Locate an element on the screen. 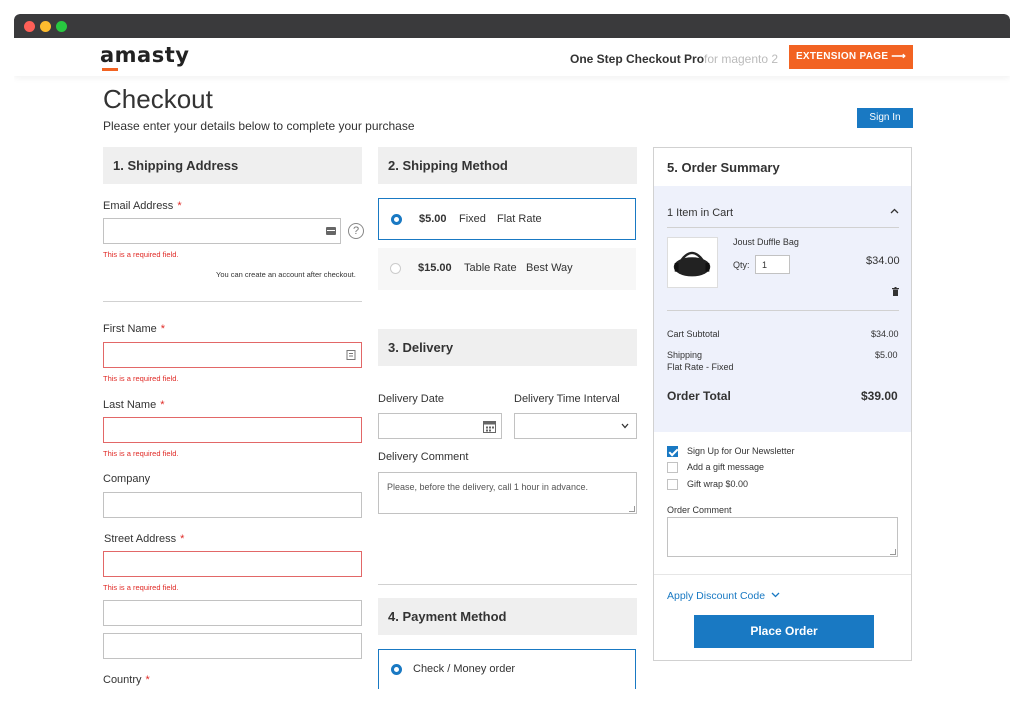 Image resolution: width=1024 pixels, height=701 pixels. order-comment-label: Order Comment is located at coordinates (699, 510).